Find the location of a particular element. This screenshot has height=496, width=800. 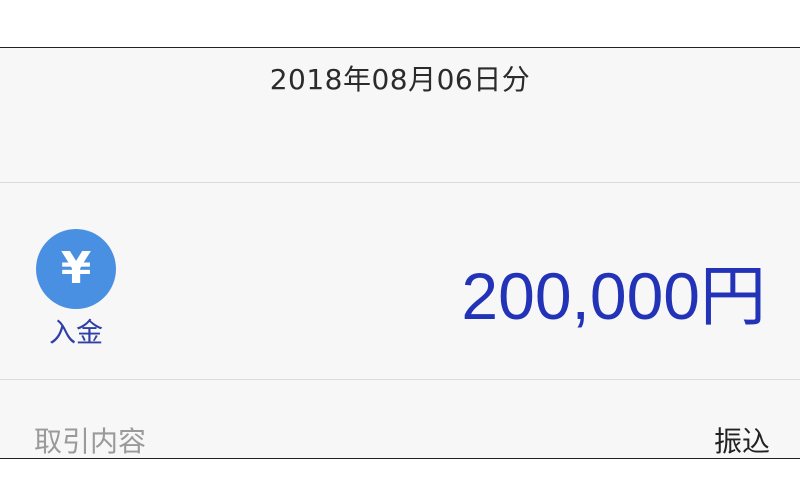

yen-icon: ¥ is located at coordinates (76, 269).